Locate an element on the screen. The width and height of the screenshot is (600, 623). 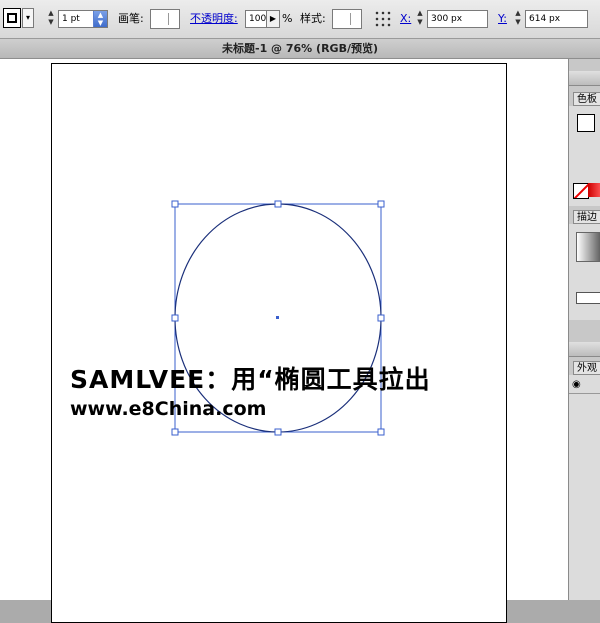
none-swatch-icon is located at coordinates (581, 191).